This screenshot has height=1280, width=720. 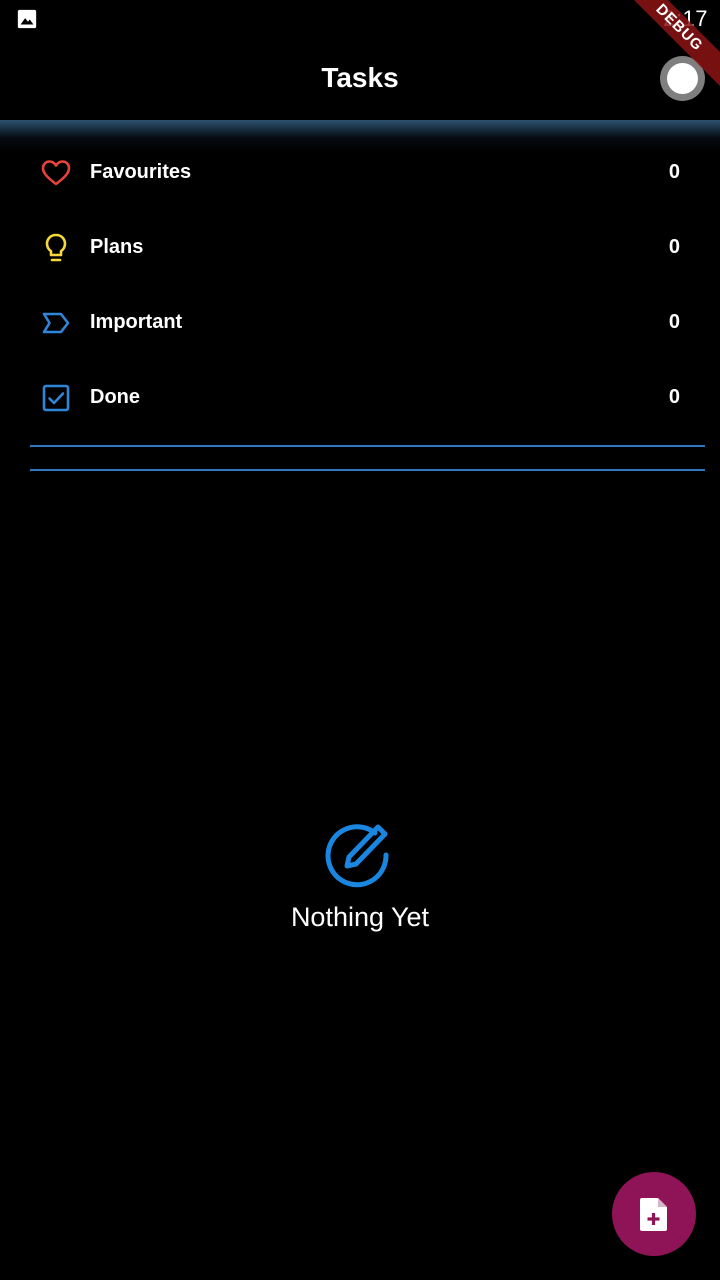 What do you see at coordinates (56, 398) in the screenshot?
I see `checkbox-icon` at bounding box center [56, 398].